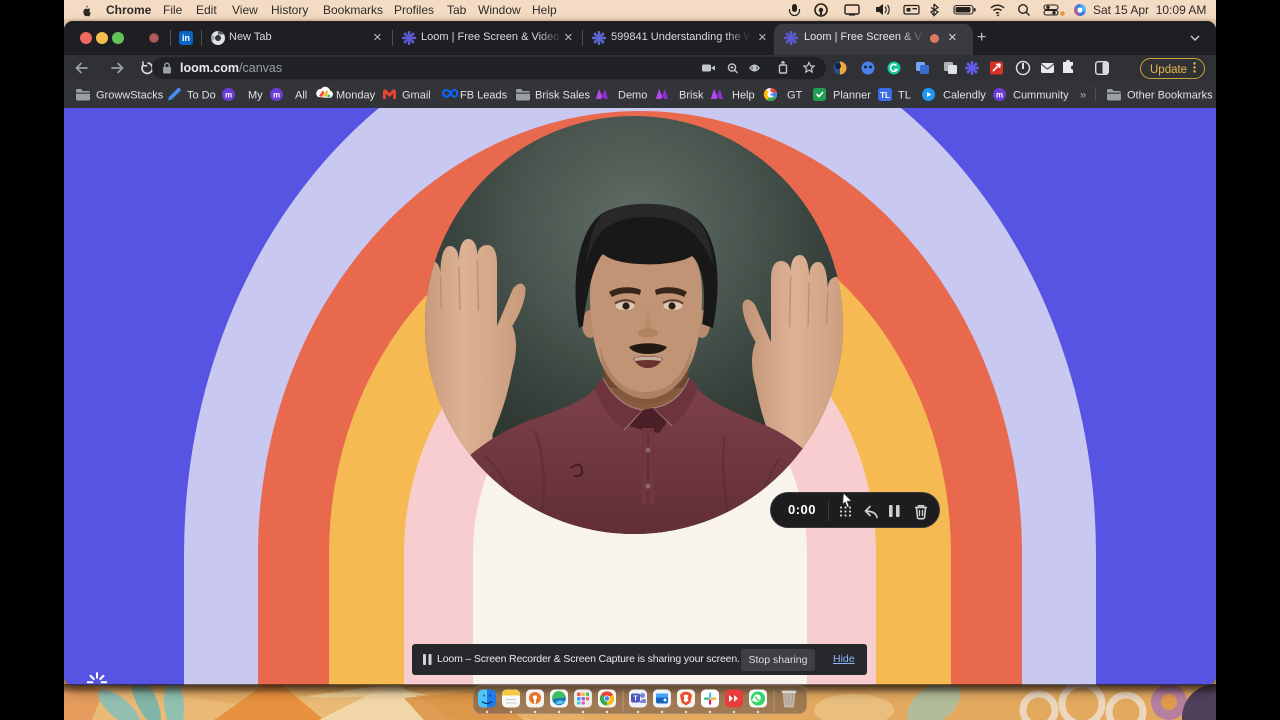 This screenshot has height=720, width=1280. Describe the element at coordinates (130, 96) in the screenshot. I see `svg-text: GrowwStacks` at that location.